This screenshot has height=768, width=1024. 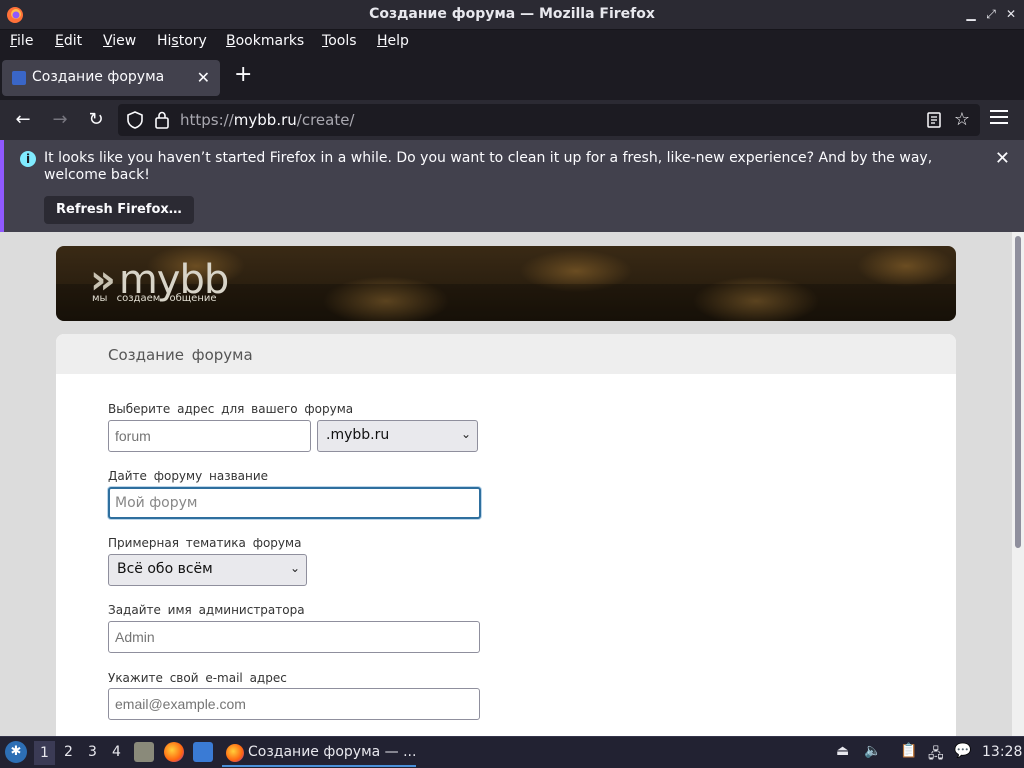 What do you see at coordinates (188, 476) in the screenshot?
I see `forum-name-label: Дайте форуму название` at bounding box center [188, 476].